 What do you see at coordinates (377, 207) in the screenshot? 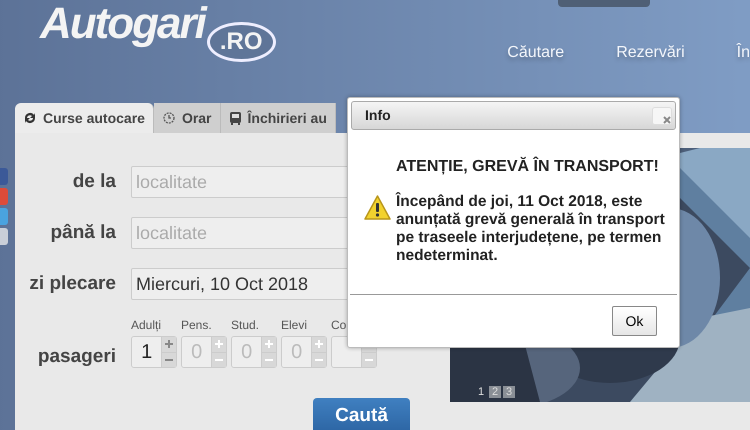
I see `warning-icon` at bounding box center [377, 207].